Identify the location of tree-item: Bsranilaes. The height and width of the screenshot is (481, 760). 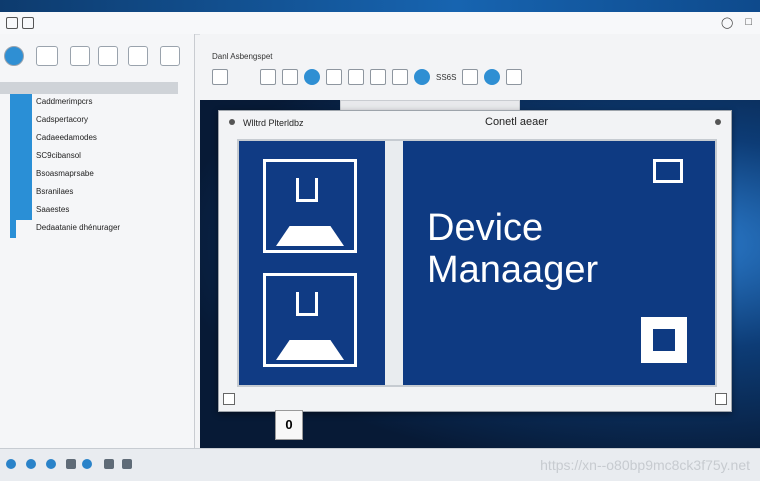
(102, 193).